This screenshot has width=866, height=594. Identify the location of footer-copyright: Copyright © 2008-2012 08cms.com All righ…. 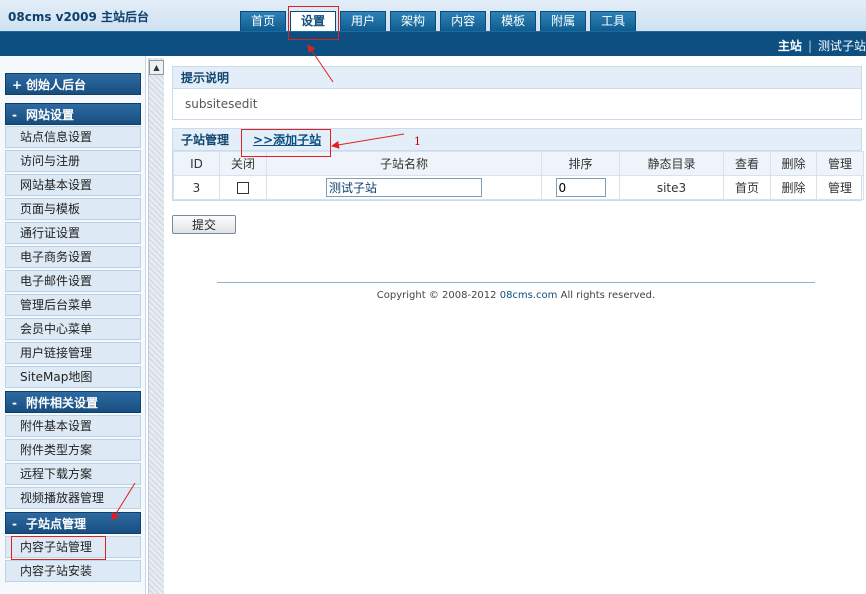
(516, 295).